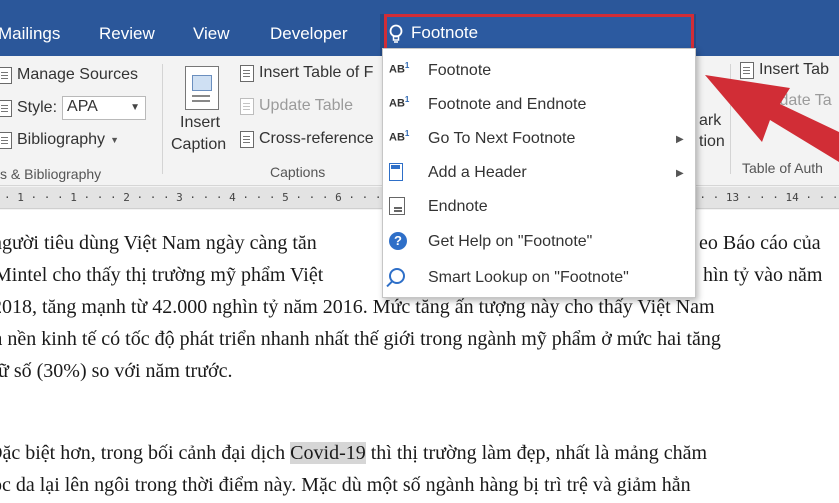 This screenshot has width=839, height=503. Describe the element at coordinates (6, 108) in the screenshot. I see `style-icon` at that location.